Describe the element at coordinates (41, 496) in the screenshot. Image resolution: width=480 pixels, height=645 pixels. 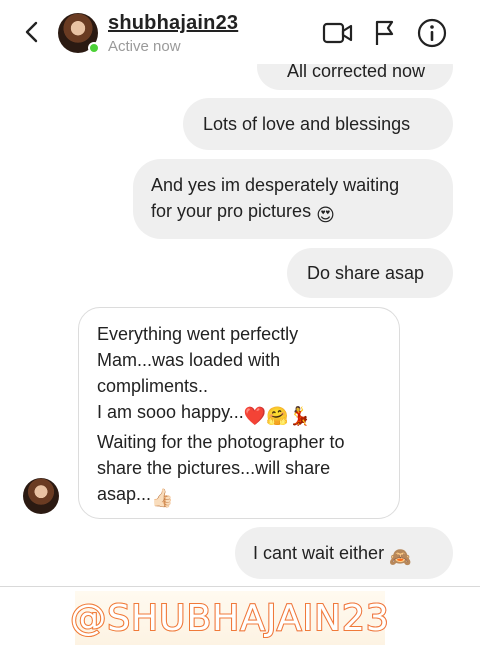
I see `sender-avatar` at that location.